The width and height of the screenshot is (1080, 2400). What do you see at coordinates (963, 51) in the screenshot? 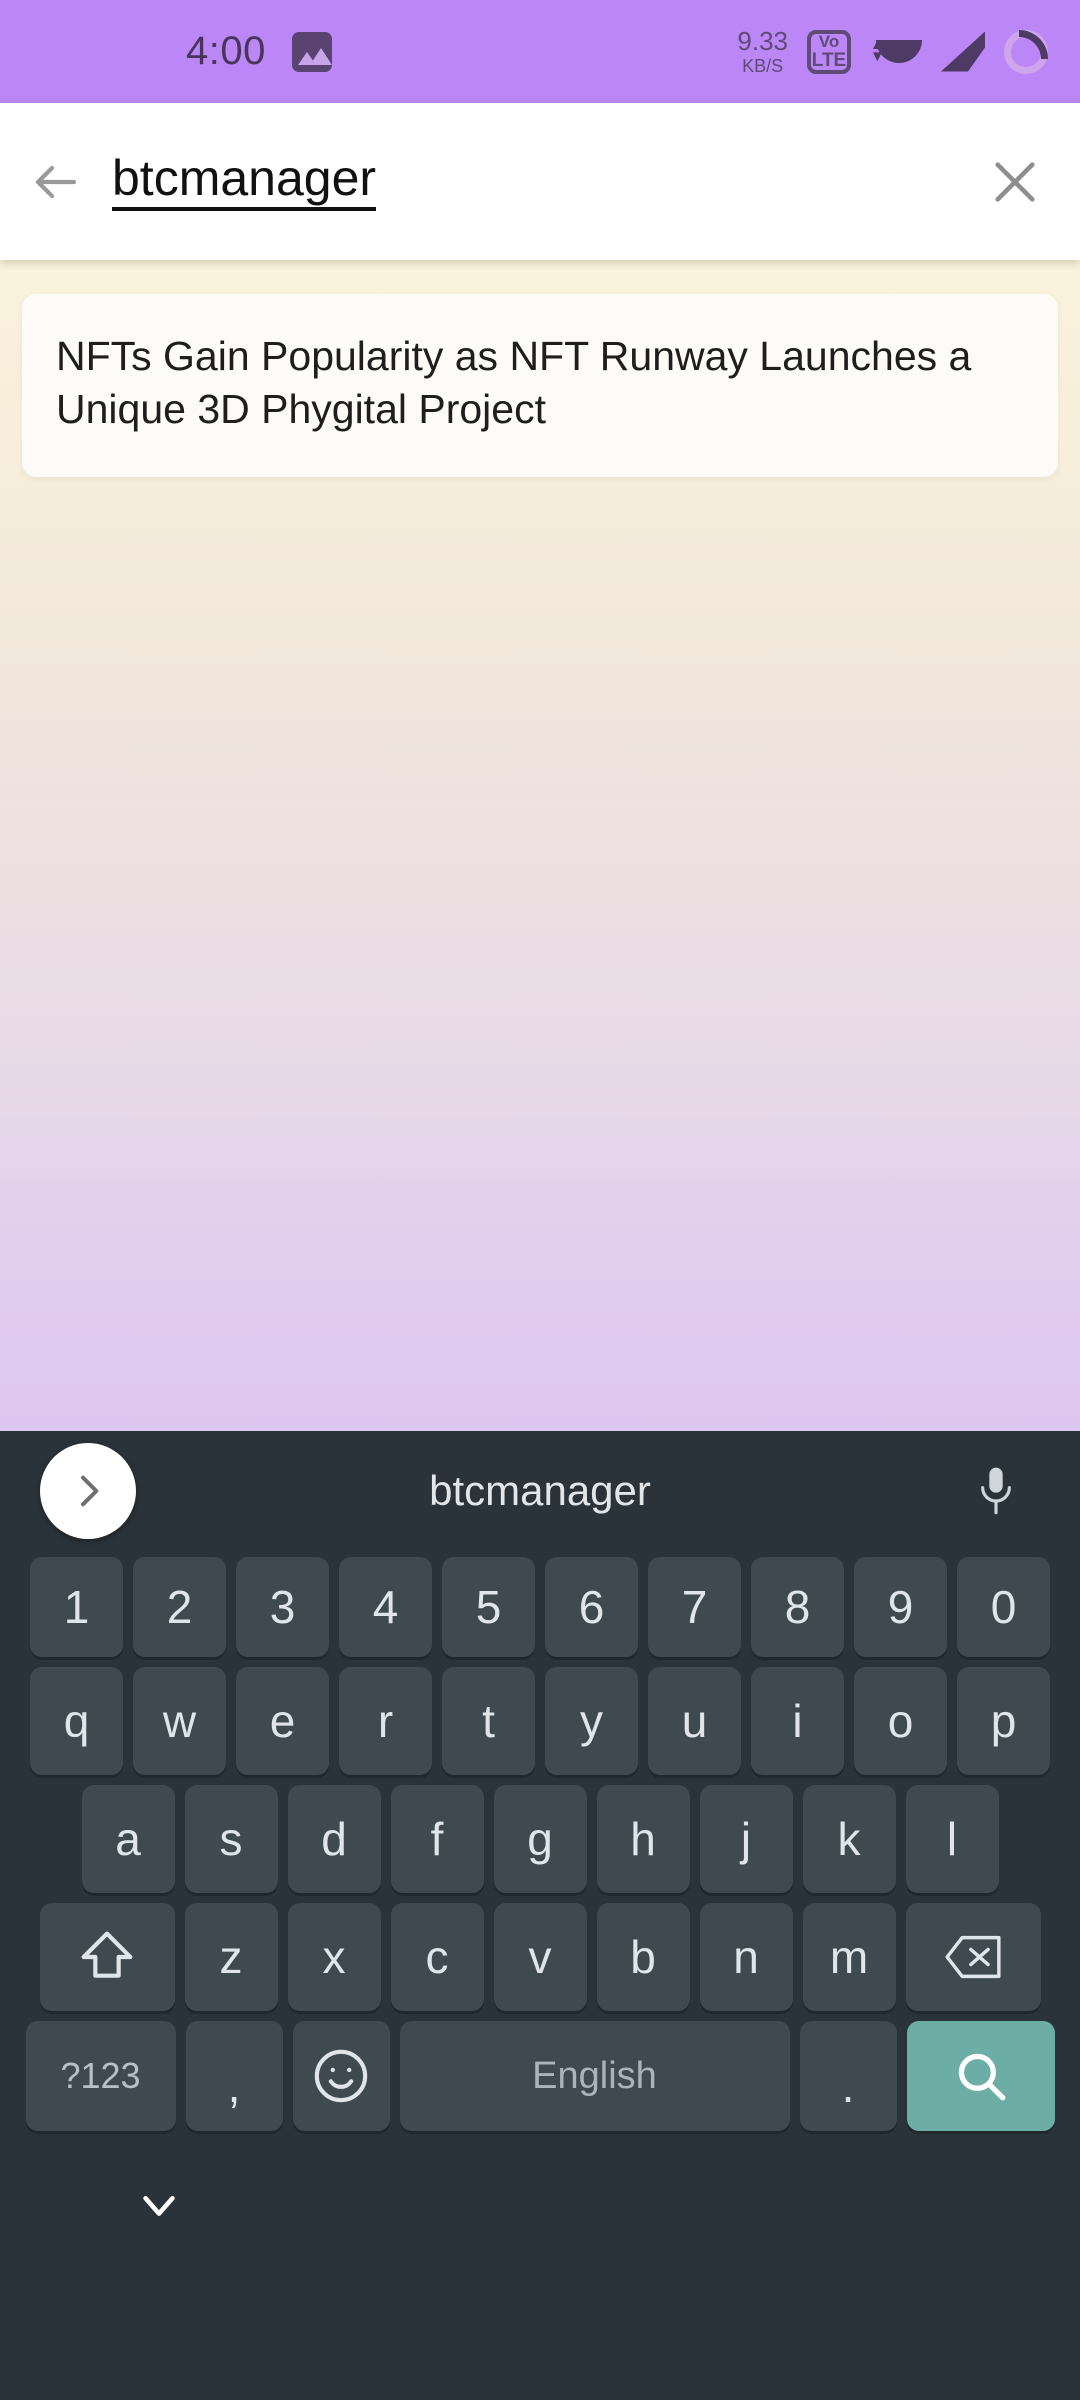
I see `signal-bars-icon` at bounding box center [963, 51].